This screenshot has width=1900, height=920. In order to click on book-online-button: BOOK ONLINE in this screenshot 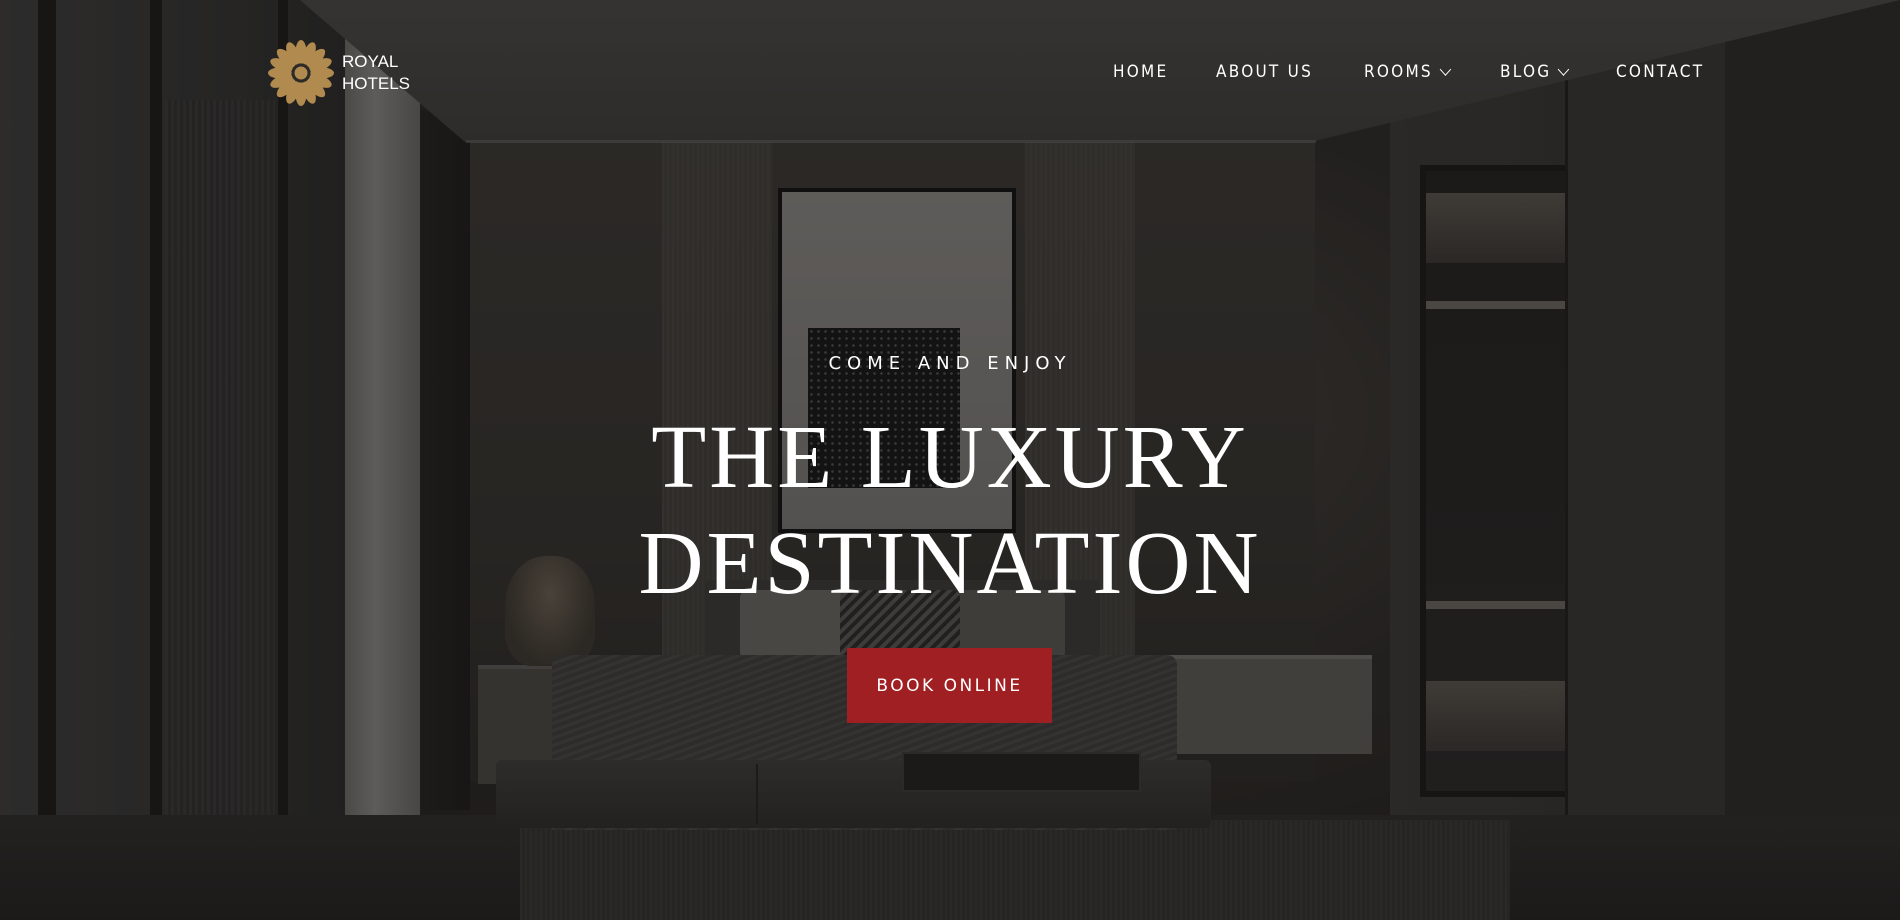, I will do `click(949, 685)`.